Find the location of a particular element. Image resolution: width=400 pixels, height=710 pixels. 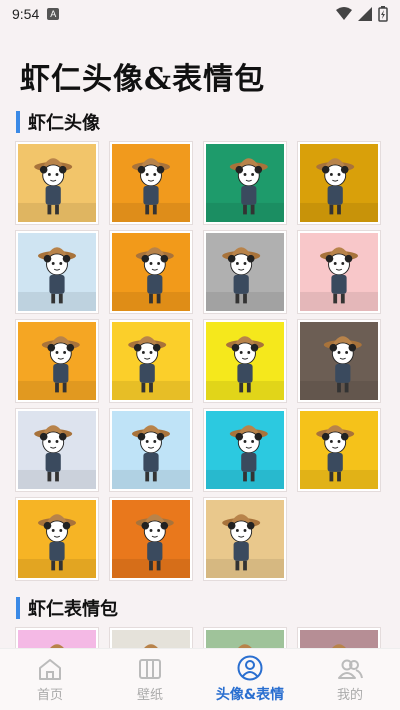

nav-item-mine: 我的 is located at coordinates (350, 679).